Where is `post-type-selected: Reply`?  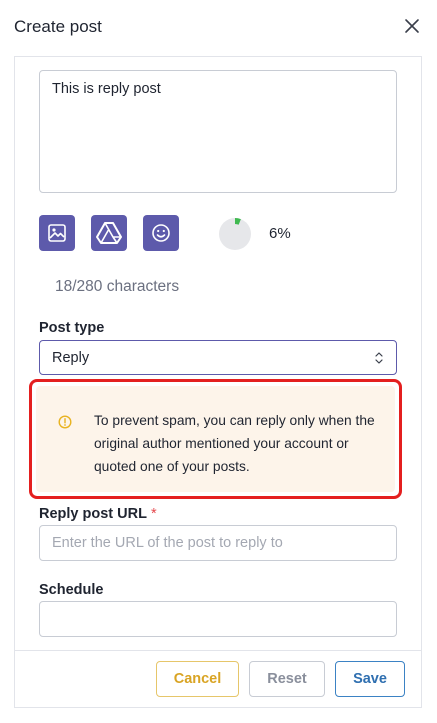
post-type-selected: Reply is located at coordinates (71, 357).